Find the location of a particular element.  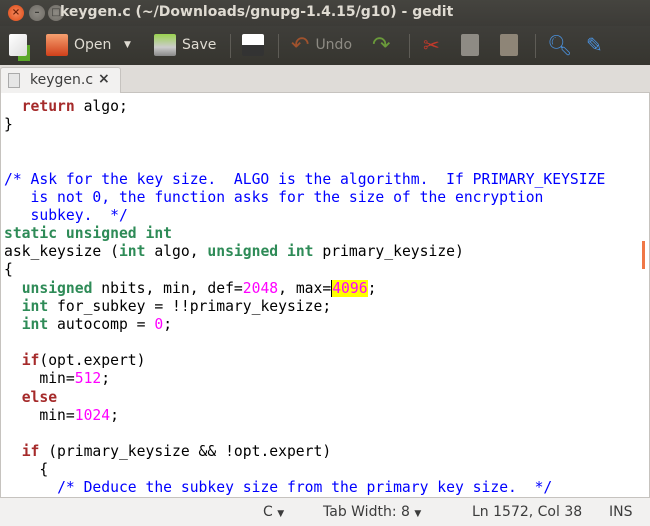

language-label: C is located at coordinates (268, 512).